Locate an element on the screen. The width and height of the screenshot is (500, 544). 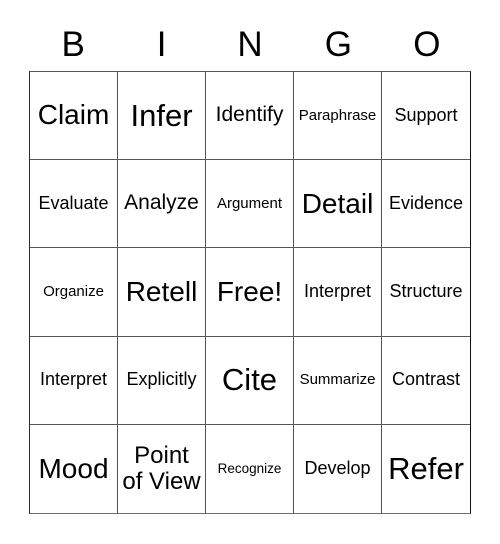
bingo-cell: Contrast is located at coordinates (426, 380).